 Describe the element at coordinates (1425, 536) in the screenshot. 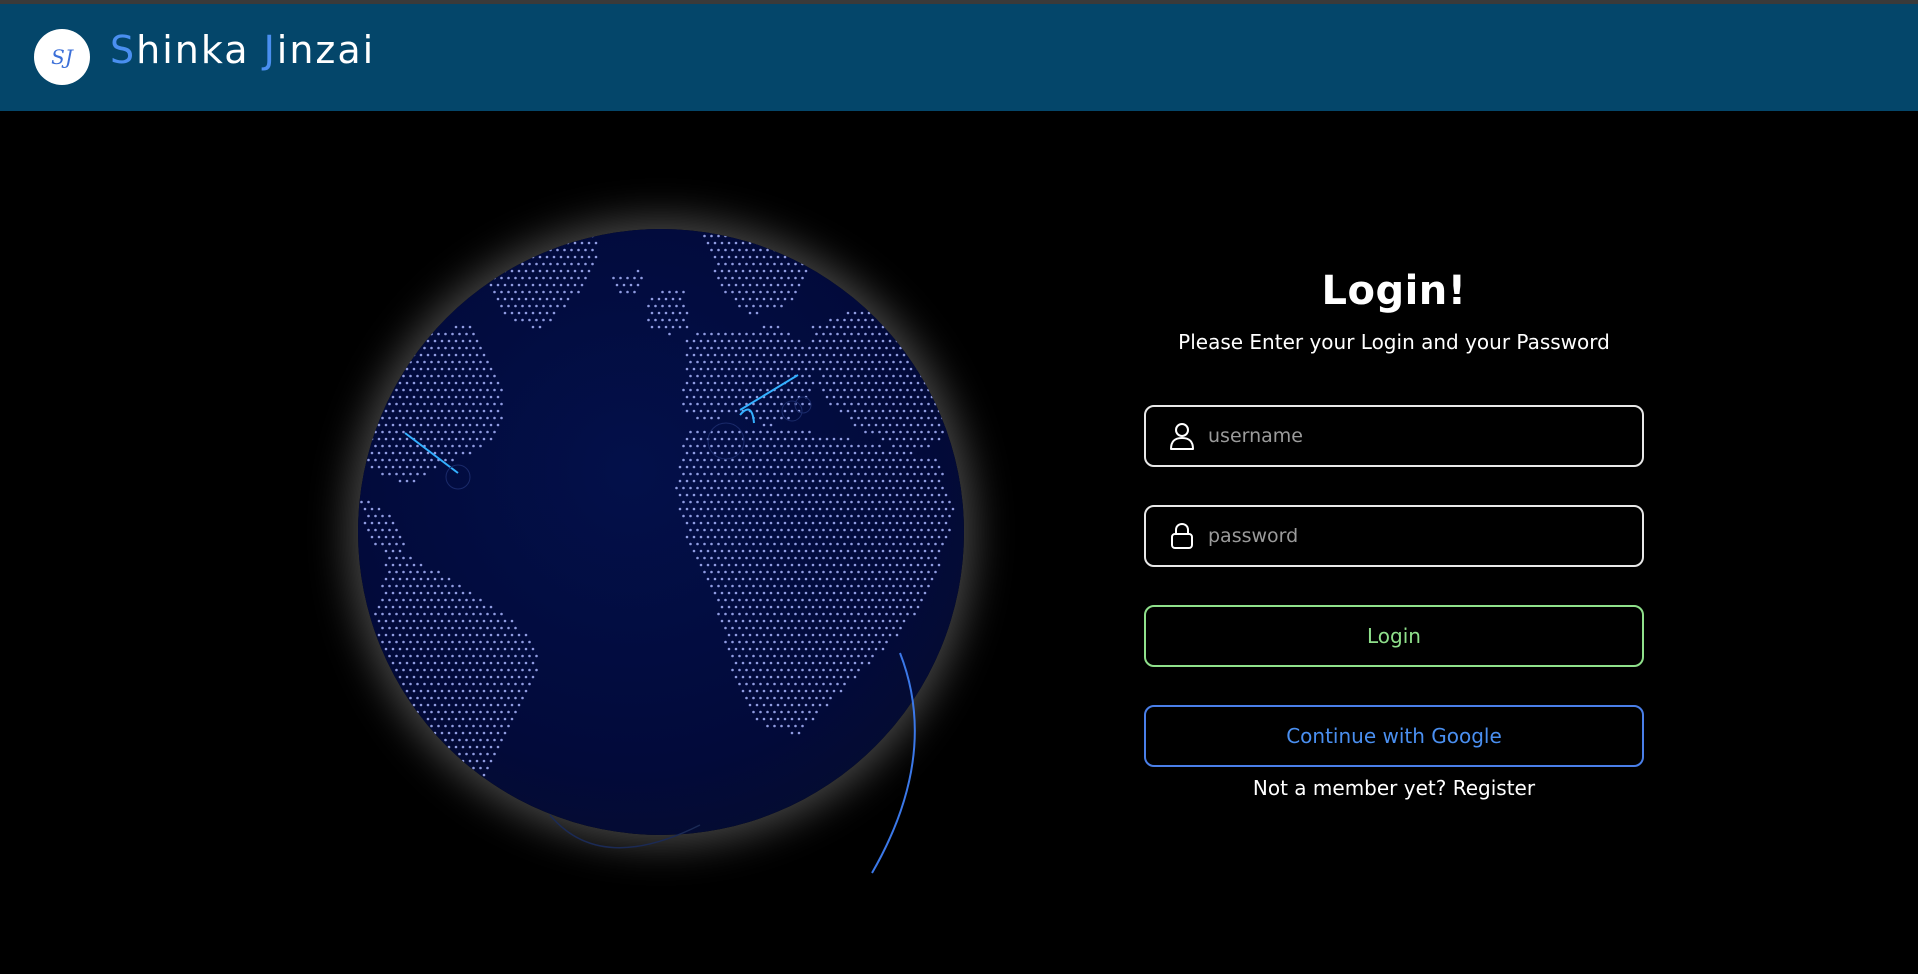

I see `password-input` at that location.